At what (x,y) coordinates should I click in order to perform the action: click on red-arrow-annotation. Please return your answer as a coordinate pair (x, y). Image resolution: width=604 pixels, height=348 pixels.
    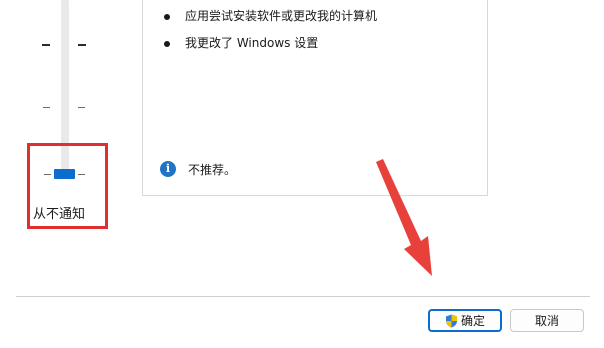
    Looking at the image, I should click on (404, 217).